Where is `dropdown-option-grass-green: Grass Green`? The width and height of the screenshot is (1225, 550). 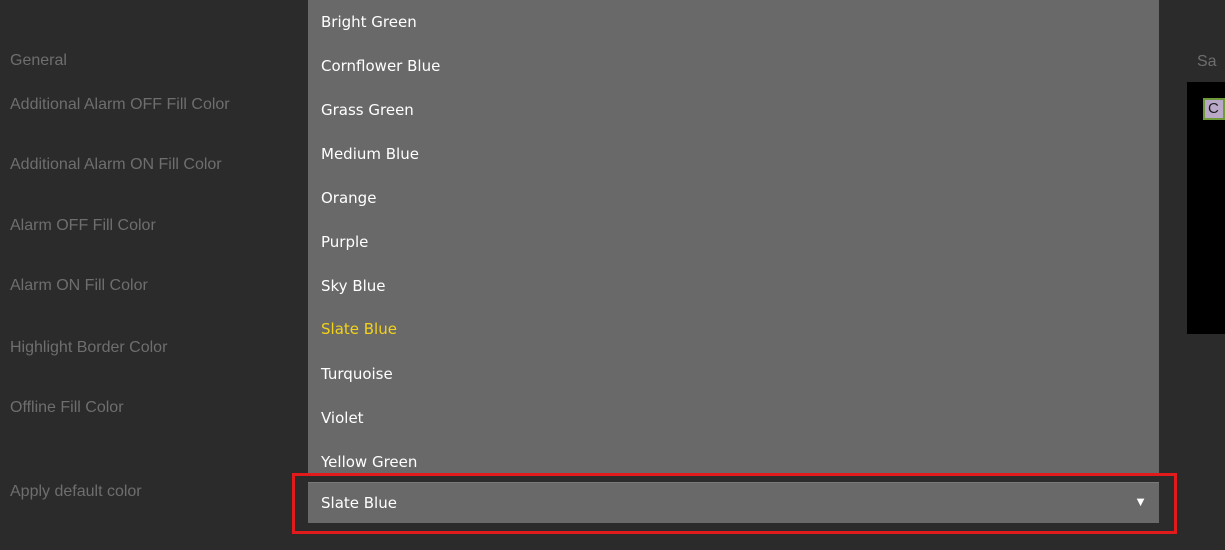
dropdown-option-grass-green: Grass Green is located at coordinates (367, 110).